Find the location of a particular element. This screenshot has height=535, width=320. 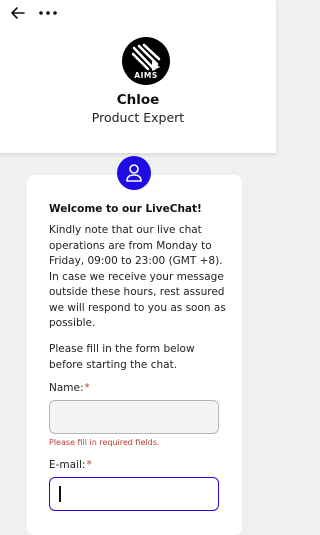

back-button is located at coordinates (18, 13).